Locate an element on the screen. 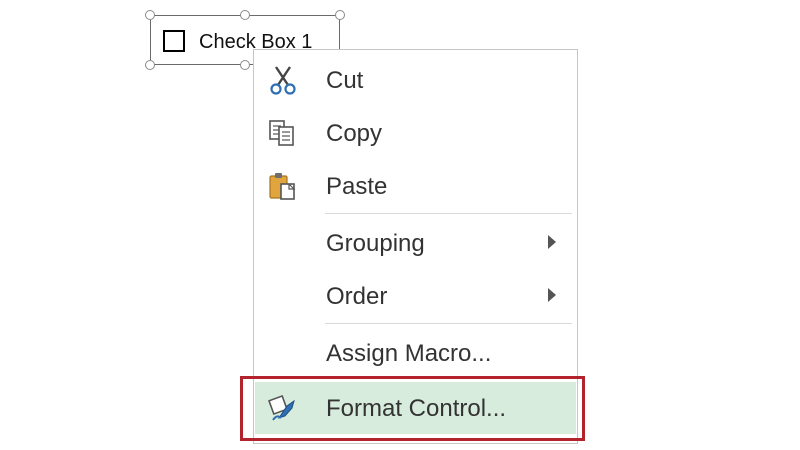 The height and width of the screenshot is (450, 800). callout-highlight-box is located at coordinates (412, 408).